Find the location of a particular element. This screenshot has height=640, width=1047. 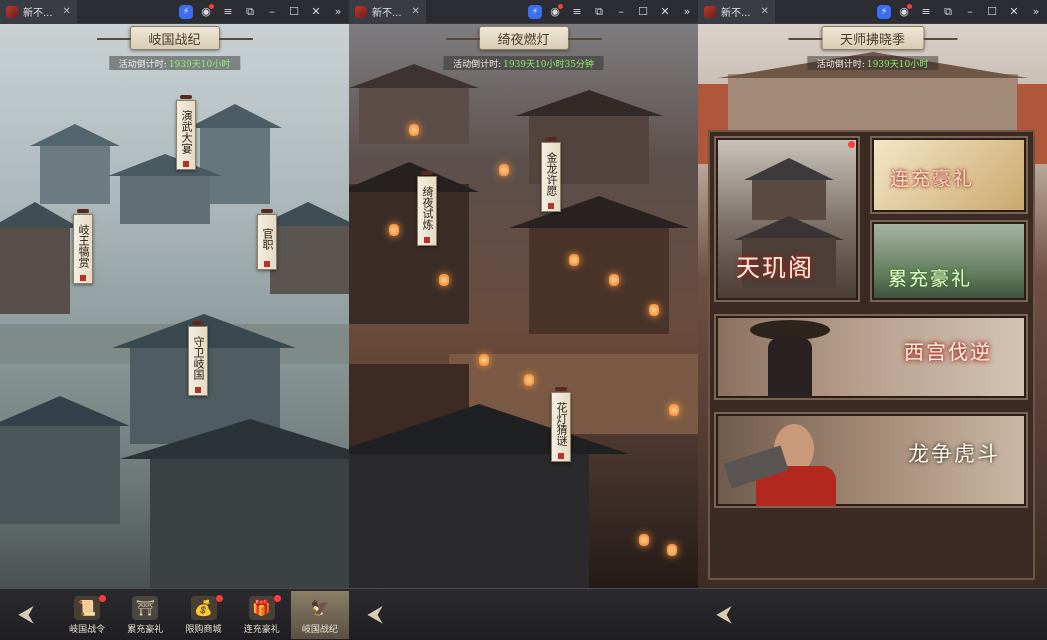

nav-item-lianchong: 🎁 连充豪礼 is located at coordinates (262, 615).